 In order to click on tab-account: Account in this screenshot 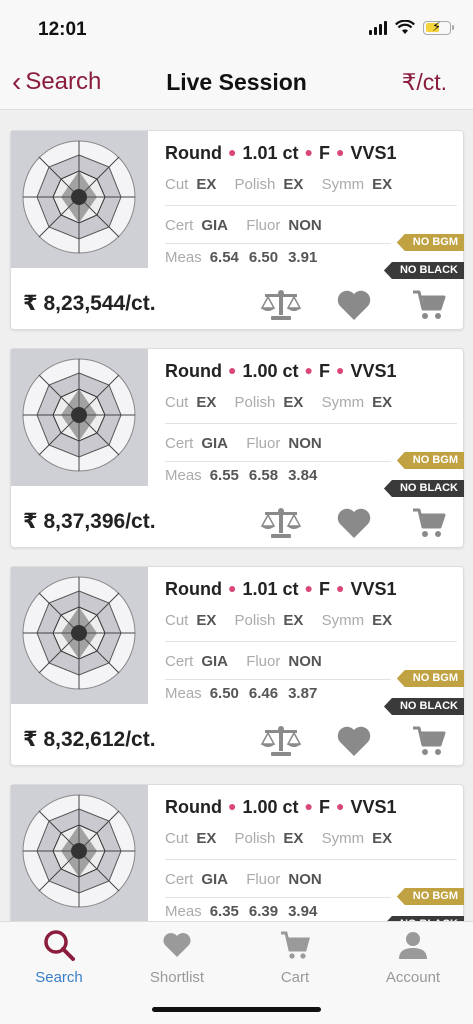, I will do `click(413, 957)`.